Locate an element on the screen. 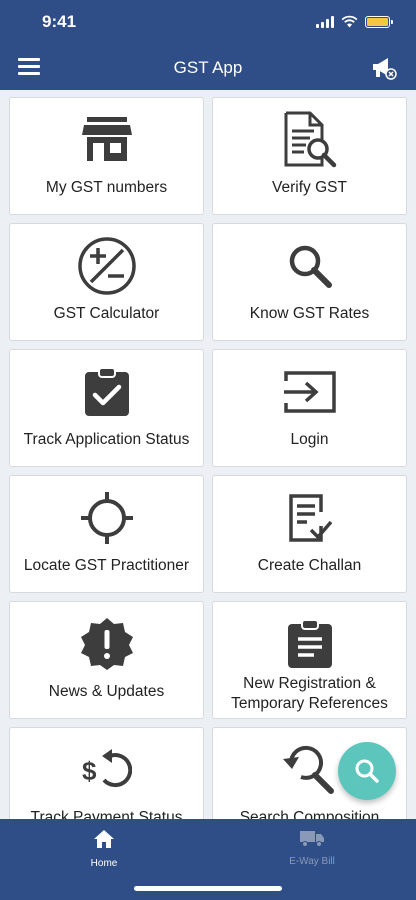  tab-eway-bill: E-Way Bill is located at coordinates (312, 848).